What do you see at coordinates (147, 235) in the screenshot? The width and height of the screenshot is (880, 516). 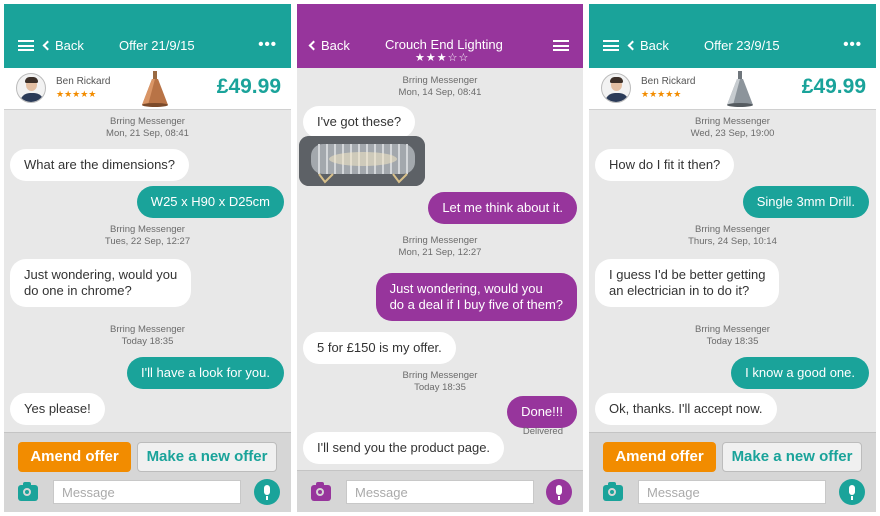 I see `system-timestamp: Brring Messenger Tues, 22 Sep, 12:27` at bounding box center [147, 235].